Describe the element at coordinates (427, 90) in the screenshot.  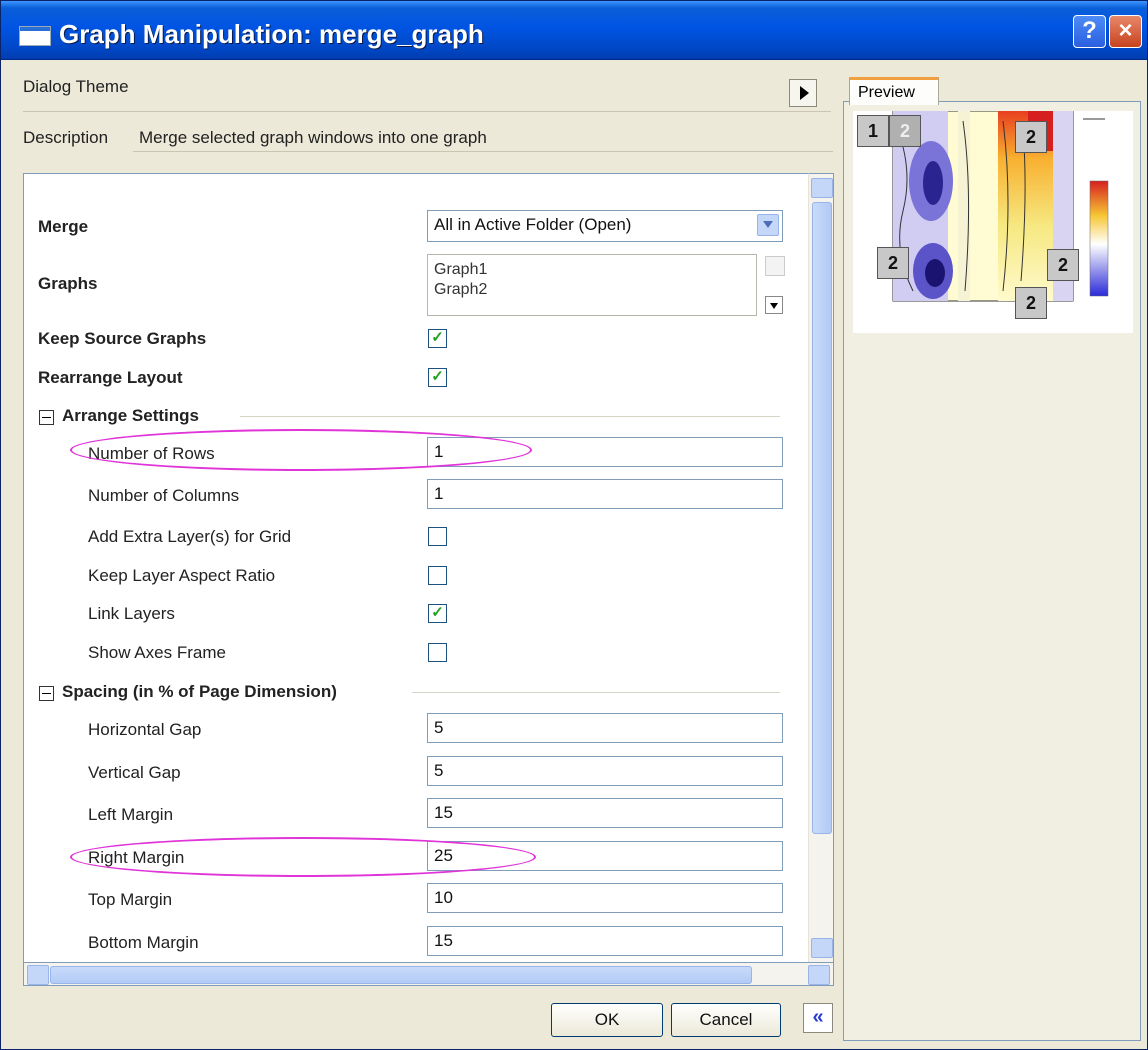
I see `dialog-theme-row: Dialog Theme` at that location.